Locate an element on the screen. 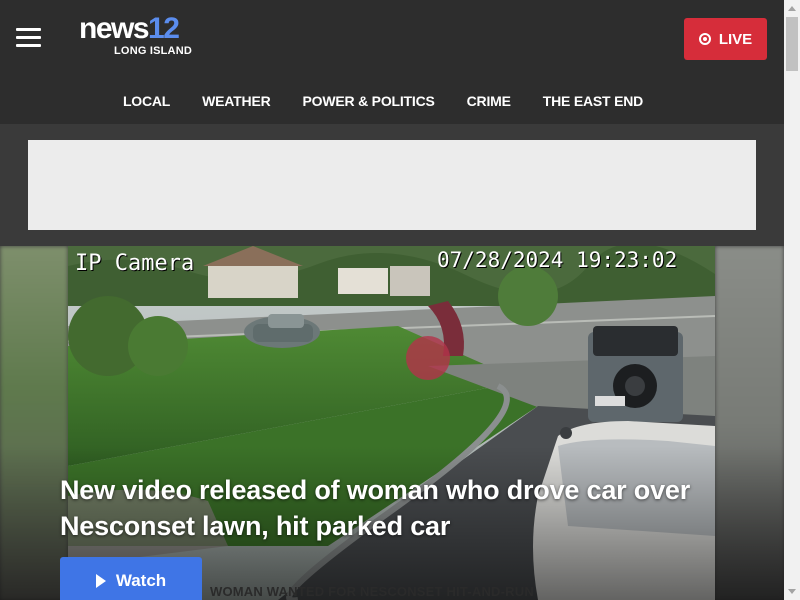 This screenshot has width=800, height=600. page-scrollbar is located at coordinates (792, 300).